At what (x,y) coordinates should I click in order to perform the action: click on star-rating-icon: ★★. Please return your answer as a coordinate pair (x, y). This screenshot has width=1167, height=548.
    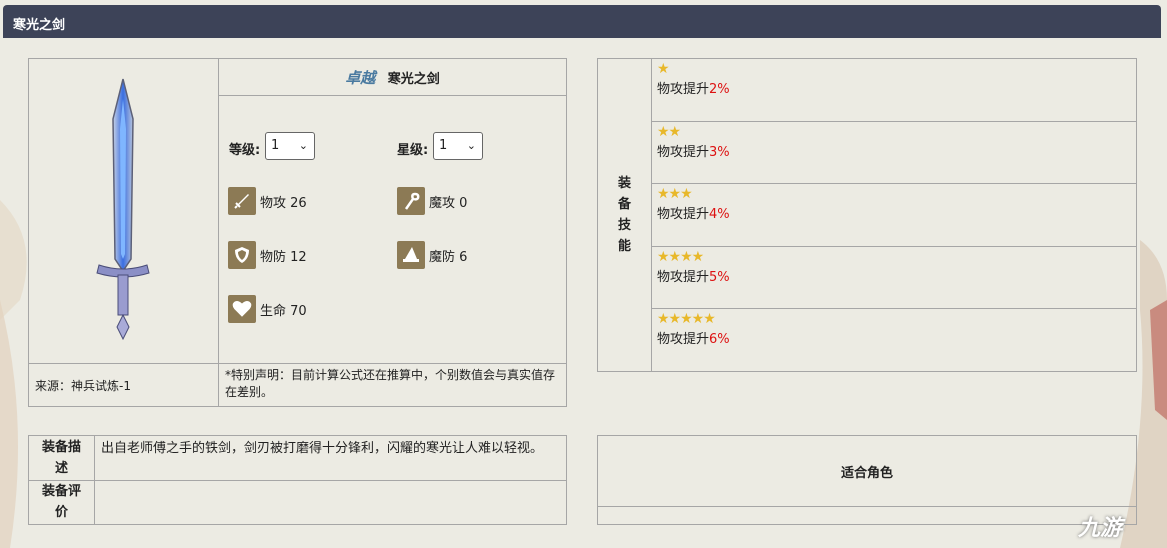
    Looking at the image, I should click on (669, 131).